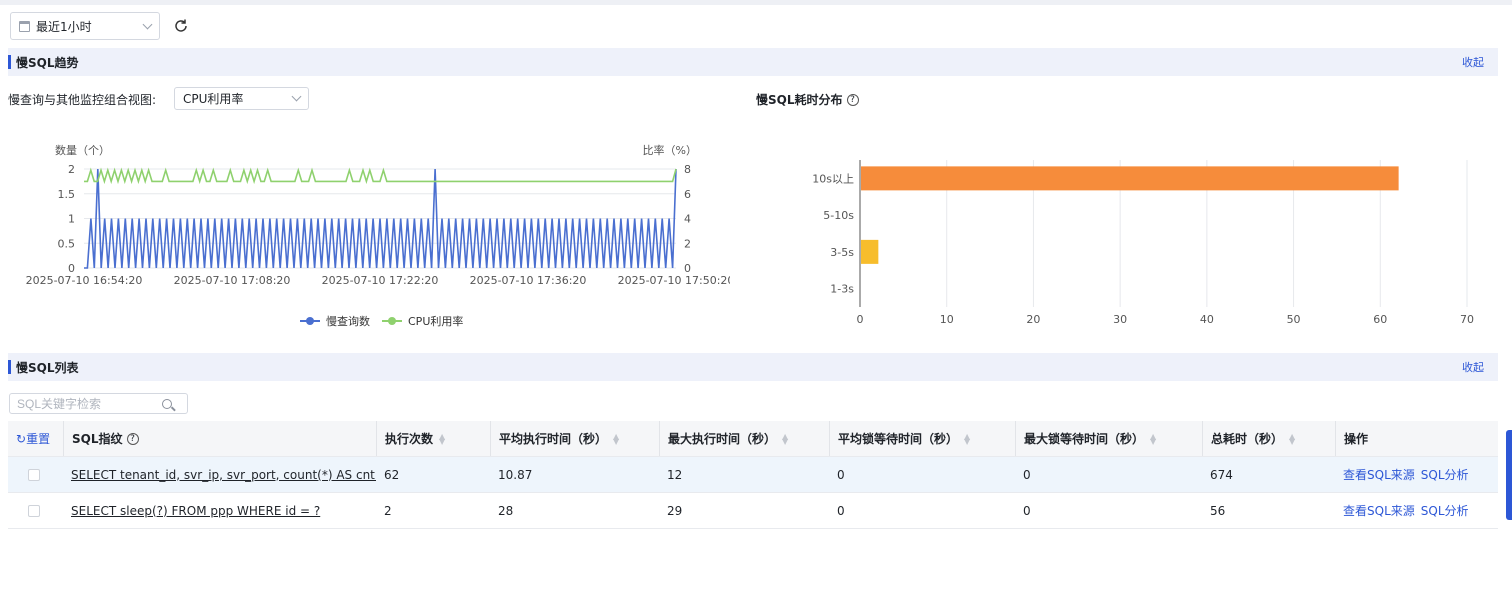  Describe the element at coordinates (348, 321) in the screenshot. I see `legend-label: 慢查询数` at that location.